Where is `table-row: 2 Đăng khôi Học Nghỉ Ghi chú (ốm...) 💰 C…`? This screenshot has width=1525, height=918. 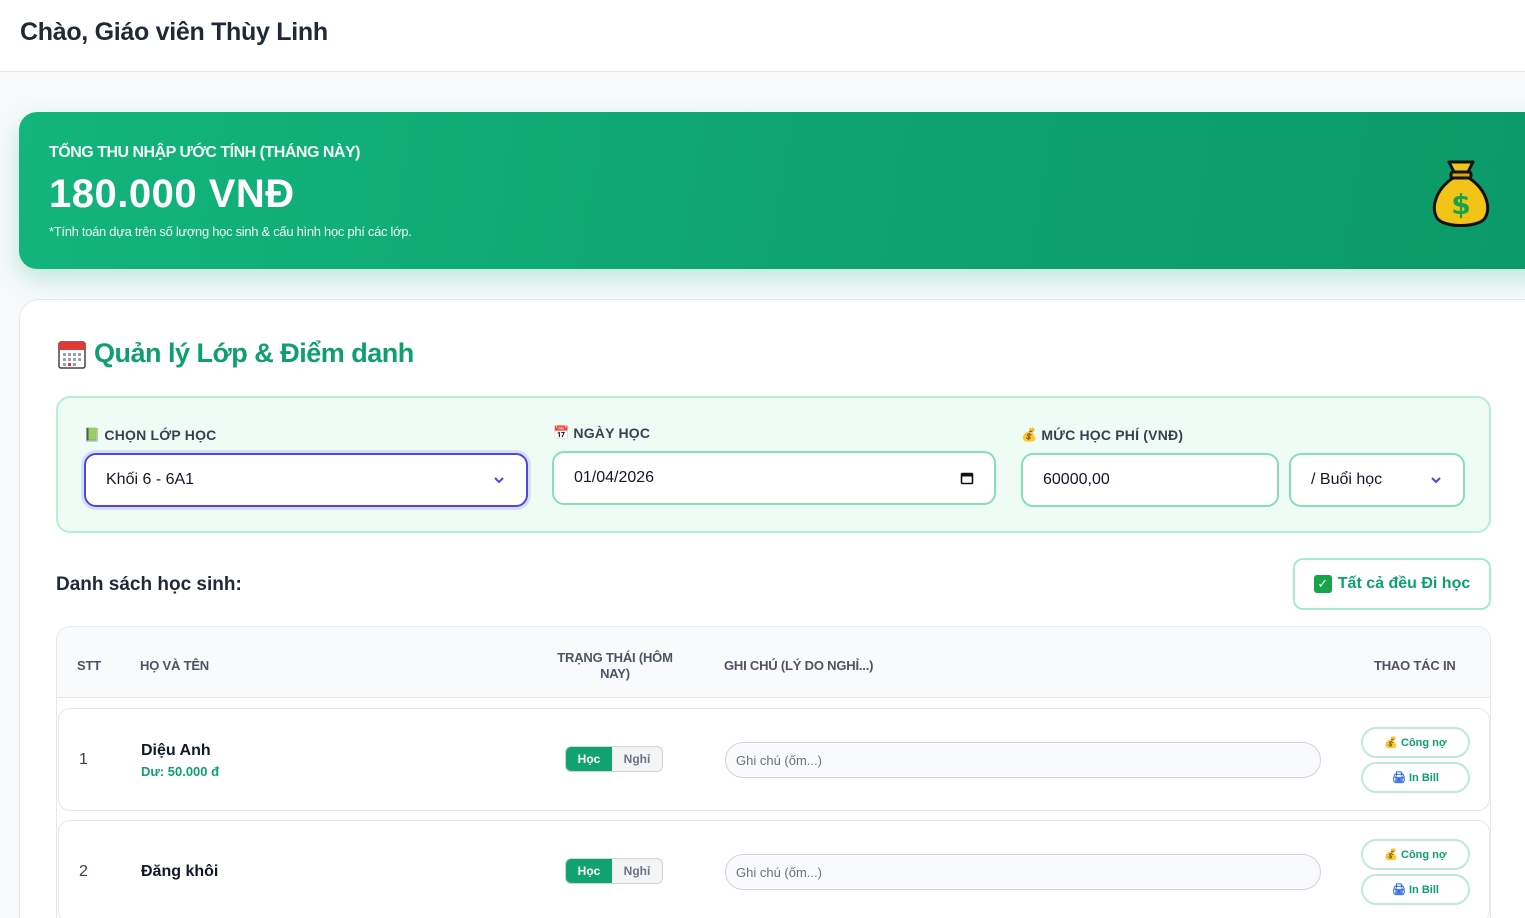
table-row: 2 Đăng khôi Học Nghỉ Ghi chú (ốm...) 💰 C… is located at coordinates (774, 869).